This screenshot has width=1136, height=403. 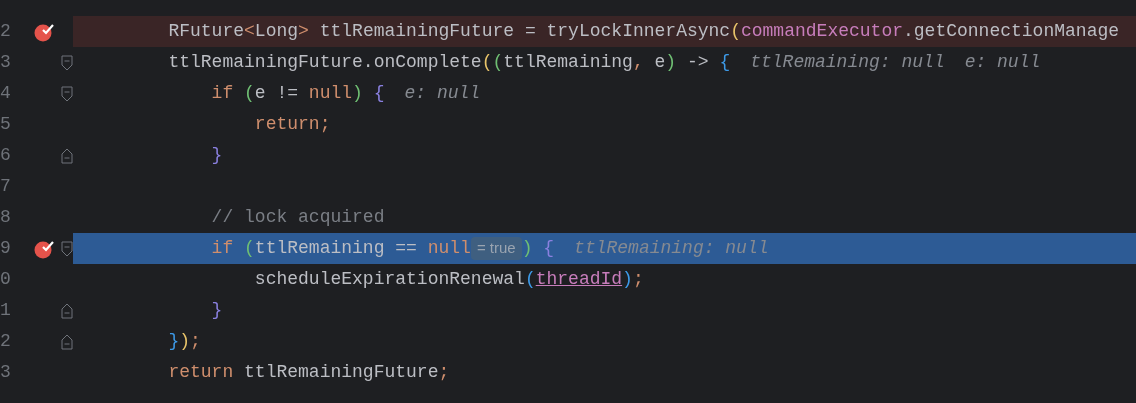 What do you see at coordinates (336, 248) in the screenshot?
I see `code-token: ttlRemaining ==` at bounding box center [336, 248].